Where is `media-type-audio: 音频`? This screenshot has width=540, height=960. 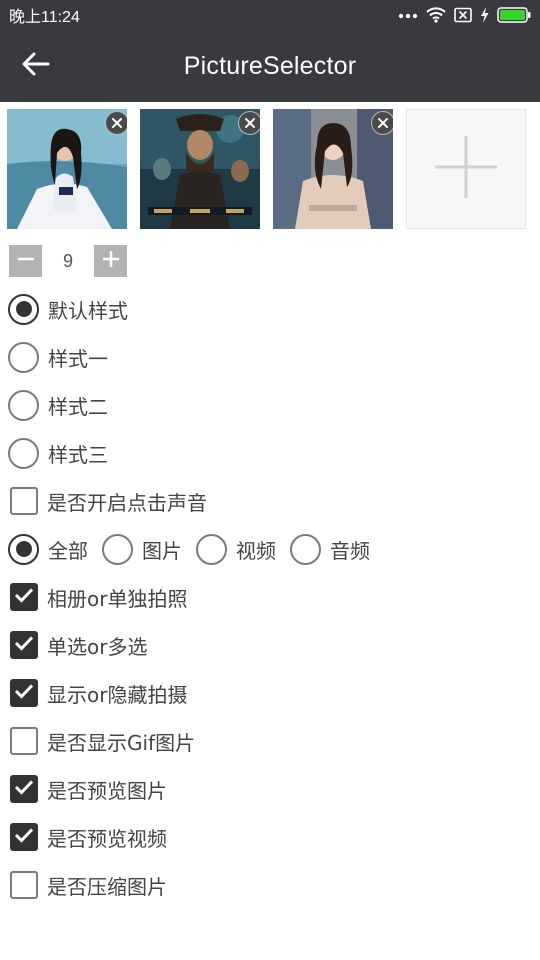 media-type-audio: 音频 is located at coordinates (330, 549).